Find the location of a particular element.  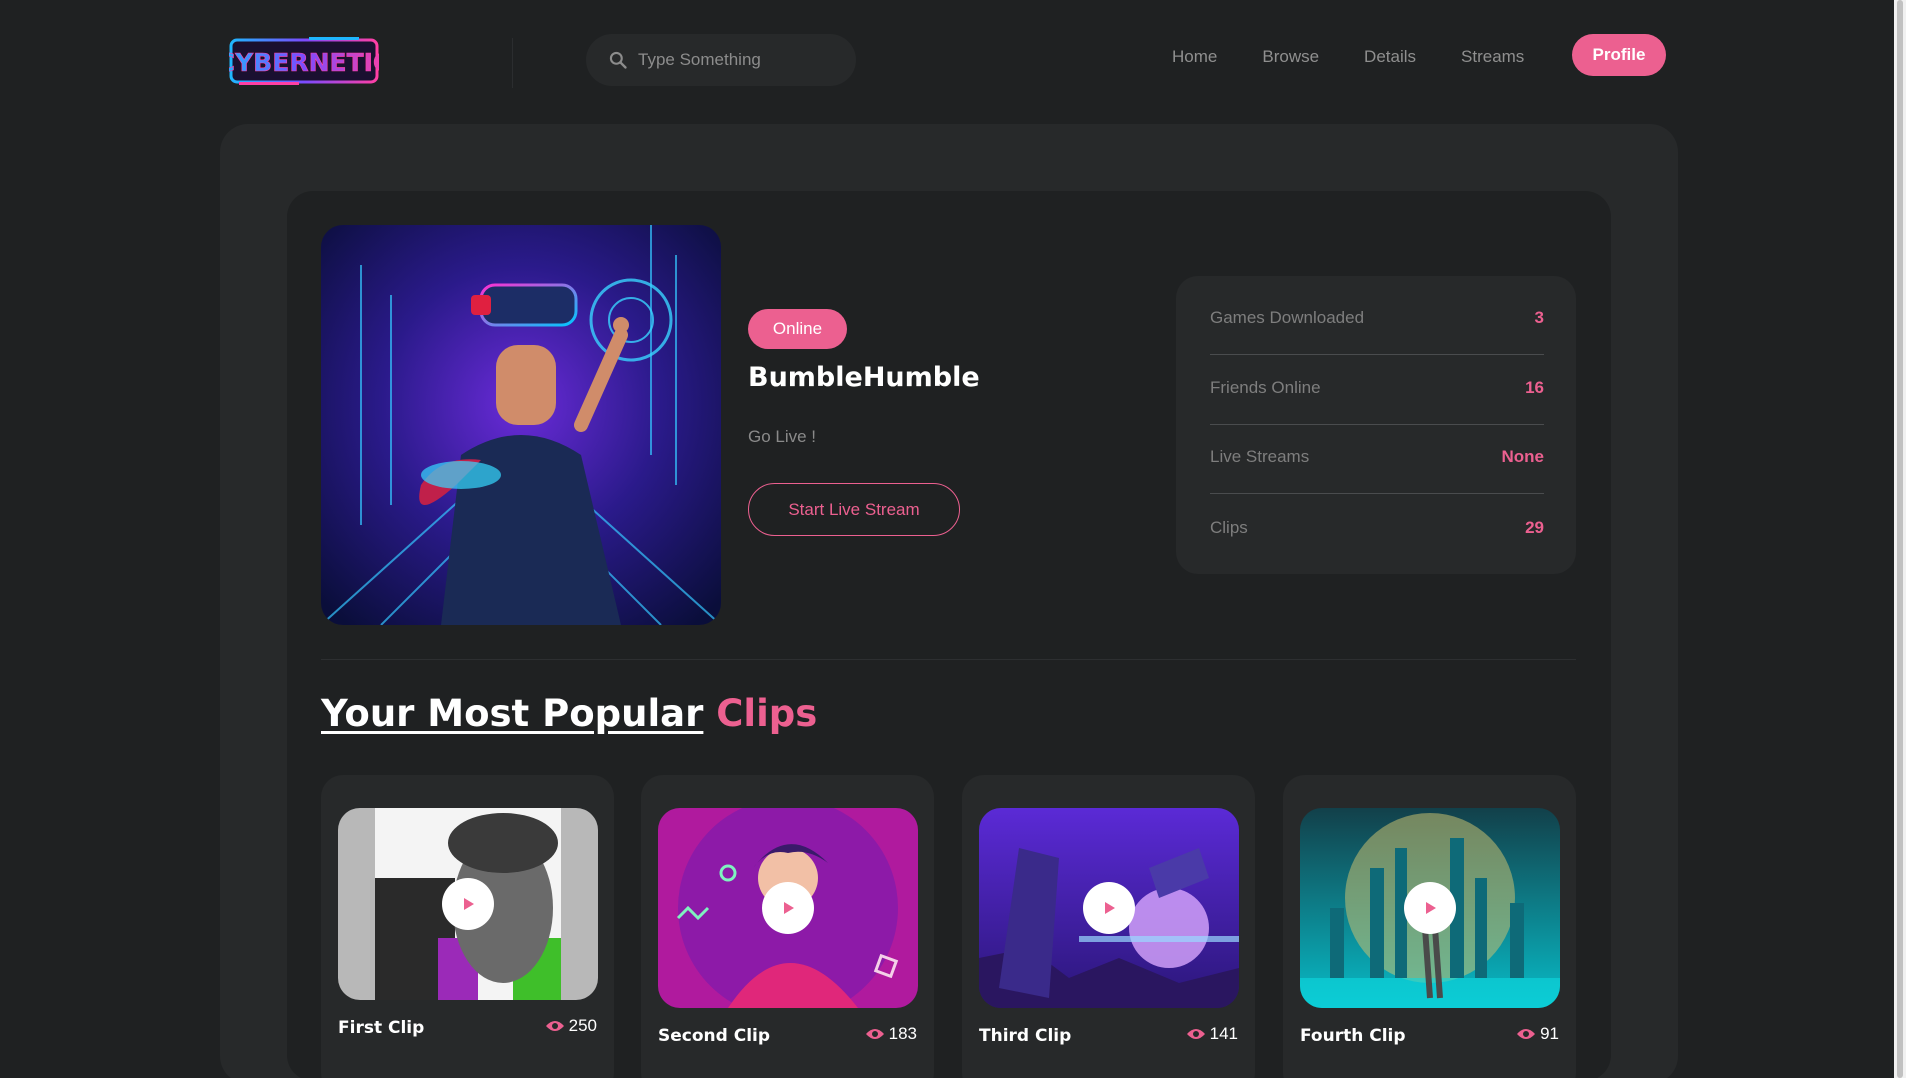

search-input is located at coordinates (738, 60).